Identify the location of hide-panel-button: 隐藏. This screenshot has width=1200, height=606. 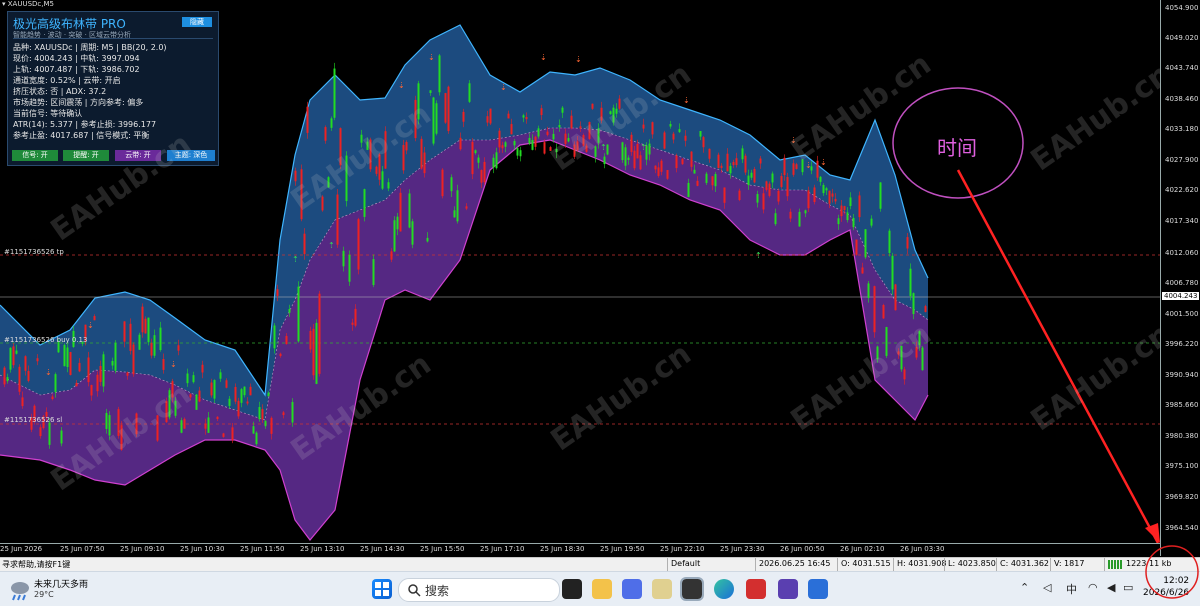
(197, 22).